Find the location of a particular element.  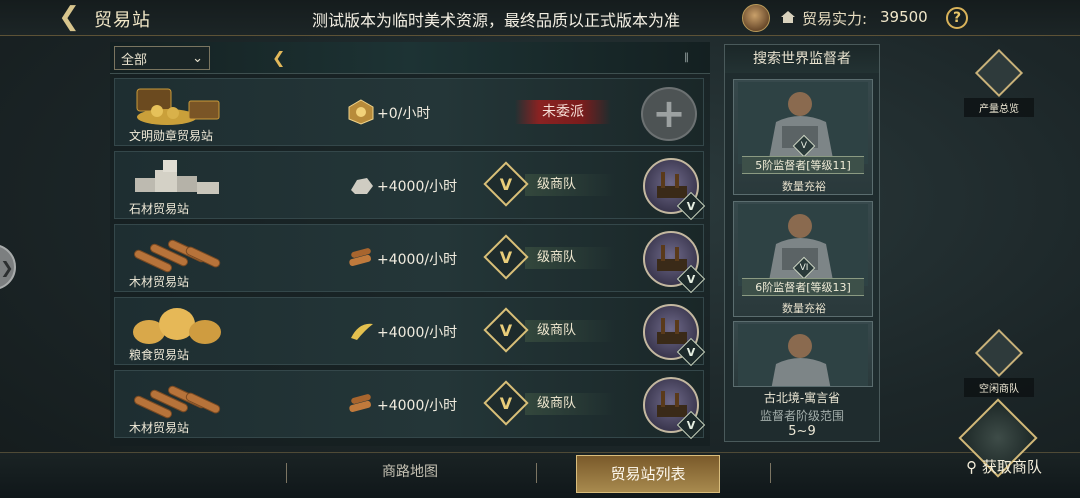

list-item: 粮食贸易站 +4000/小时 级商队 V V is located at coordinates (410, 332).